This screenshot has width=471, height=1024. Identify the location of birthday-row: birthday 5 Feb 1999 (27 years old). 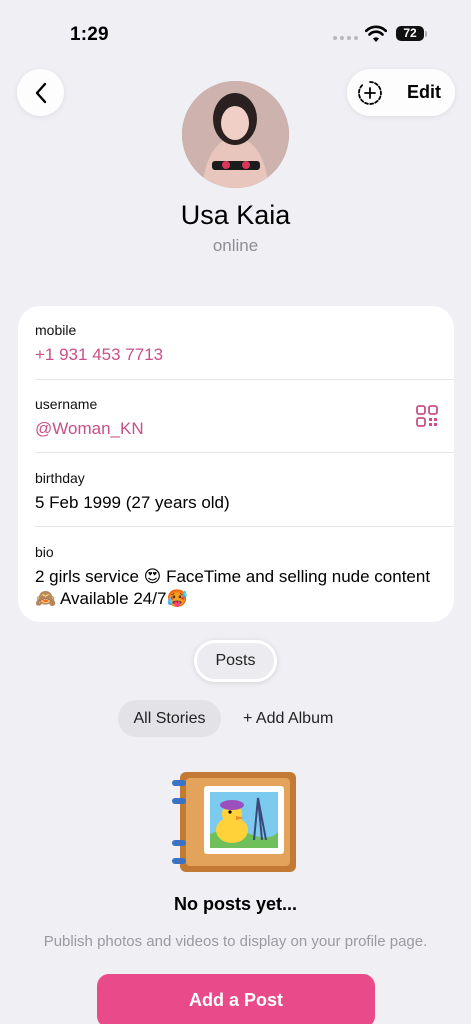
(236, 492).